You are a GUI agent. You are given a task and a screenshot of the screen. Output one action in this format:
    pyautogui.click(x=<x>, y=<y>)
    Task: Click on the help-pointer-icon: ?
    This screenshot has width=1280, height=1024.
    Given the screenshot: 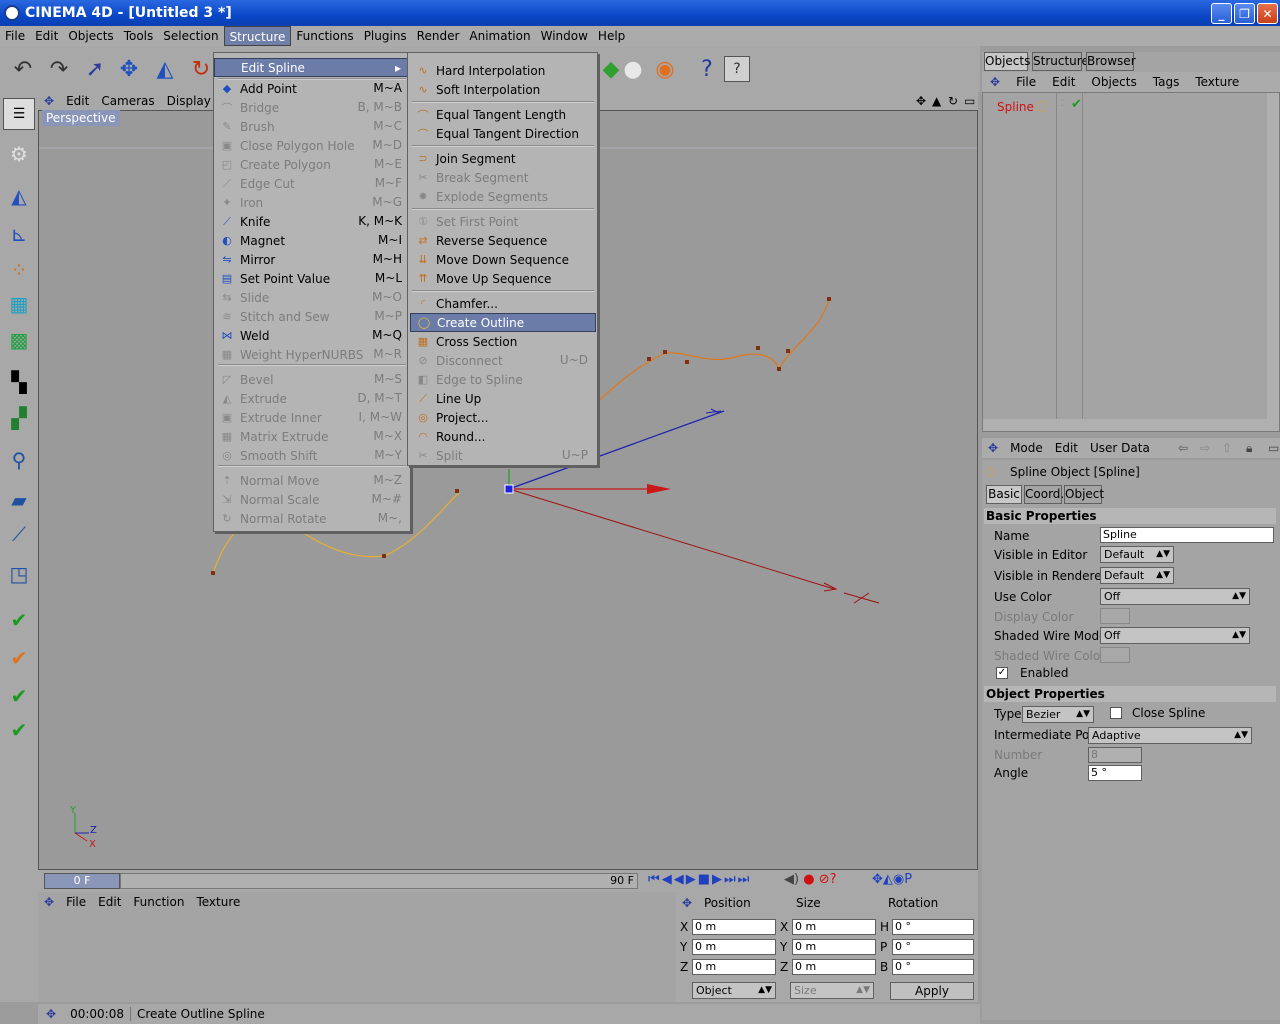 What is the action you would take?
    pyautogui.click(x=707, y=69)
    